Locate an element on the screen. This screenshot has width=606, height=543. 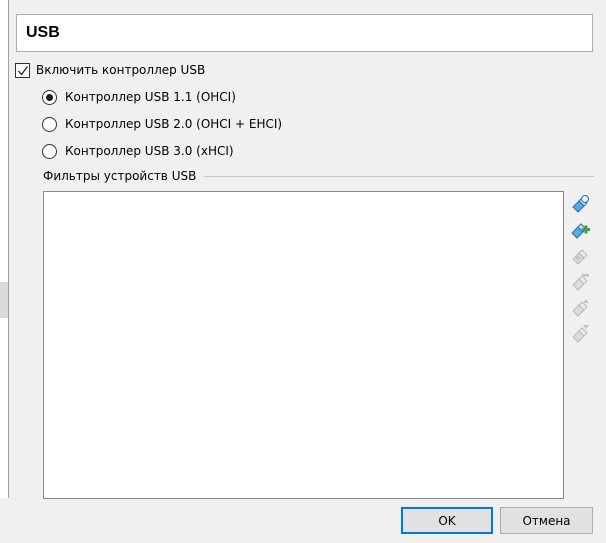
move-filter-down-button is located at coordinates (580, 334).